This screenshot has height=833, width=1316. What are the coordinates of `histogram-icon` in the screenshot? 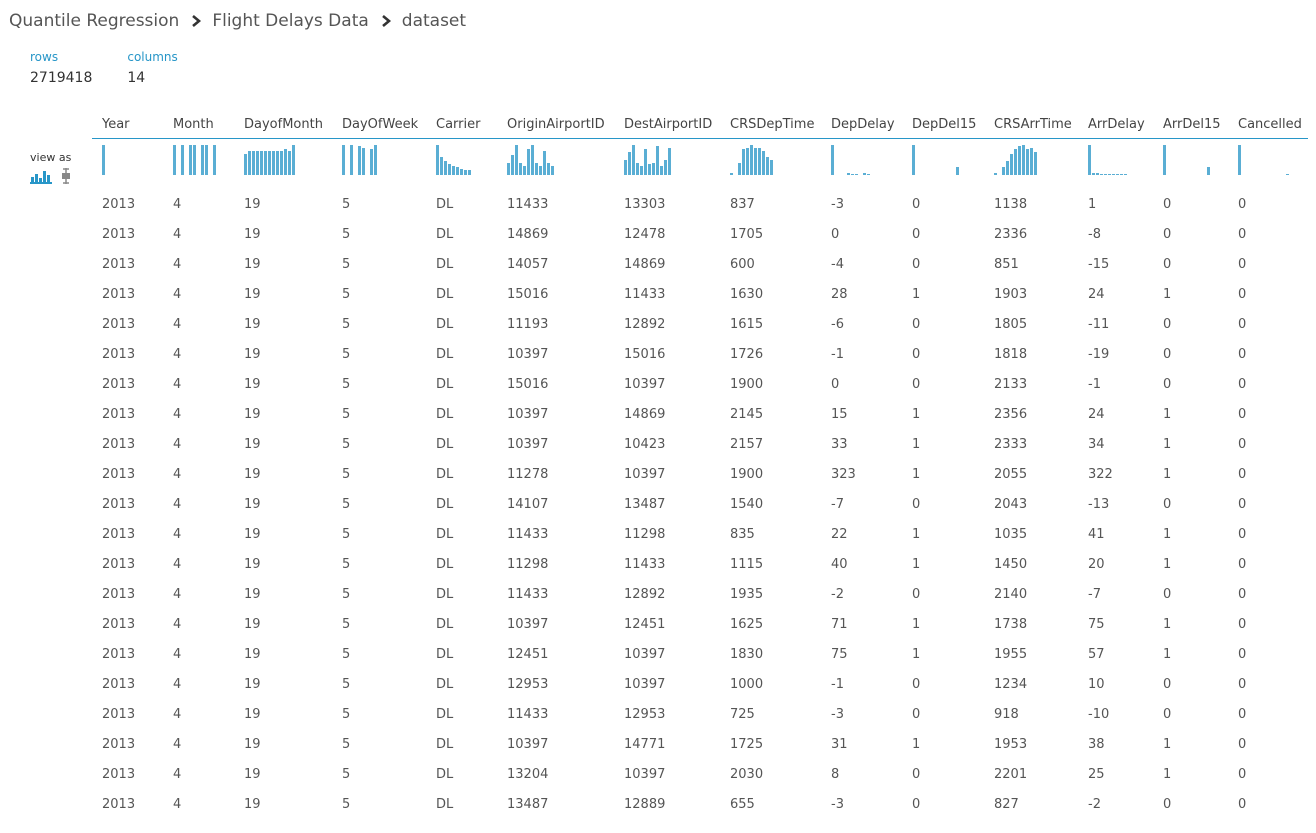 It's located at (41, 178).